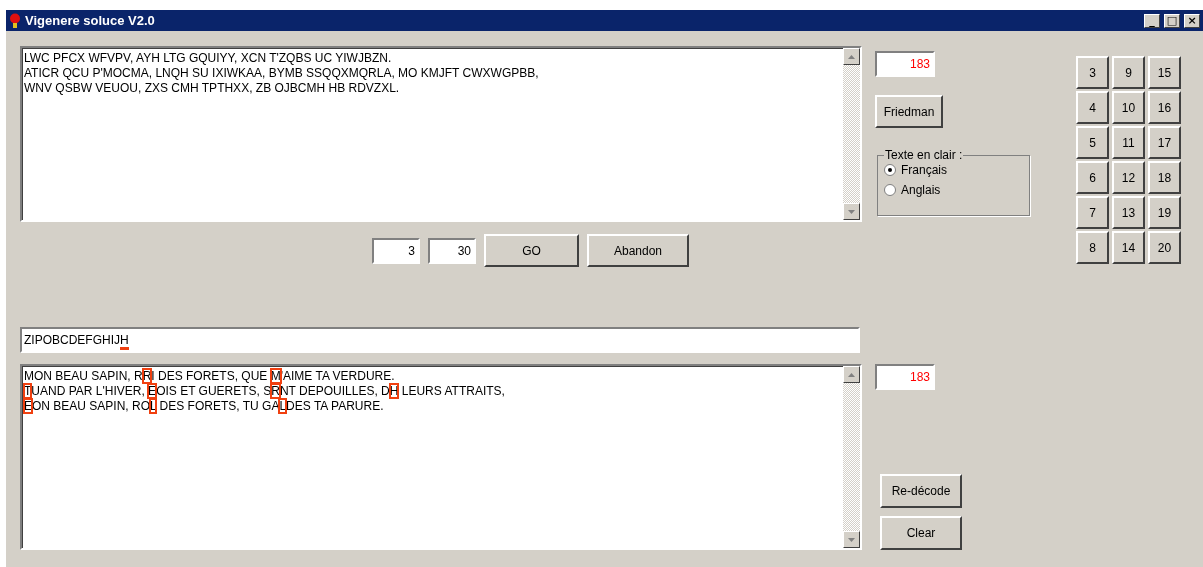 The image size is (1203, 567). Describe the element at coordinates (1092, 142) in the screenshot. I see `key-length-button: 5` at that location.